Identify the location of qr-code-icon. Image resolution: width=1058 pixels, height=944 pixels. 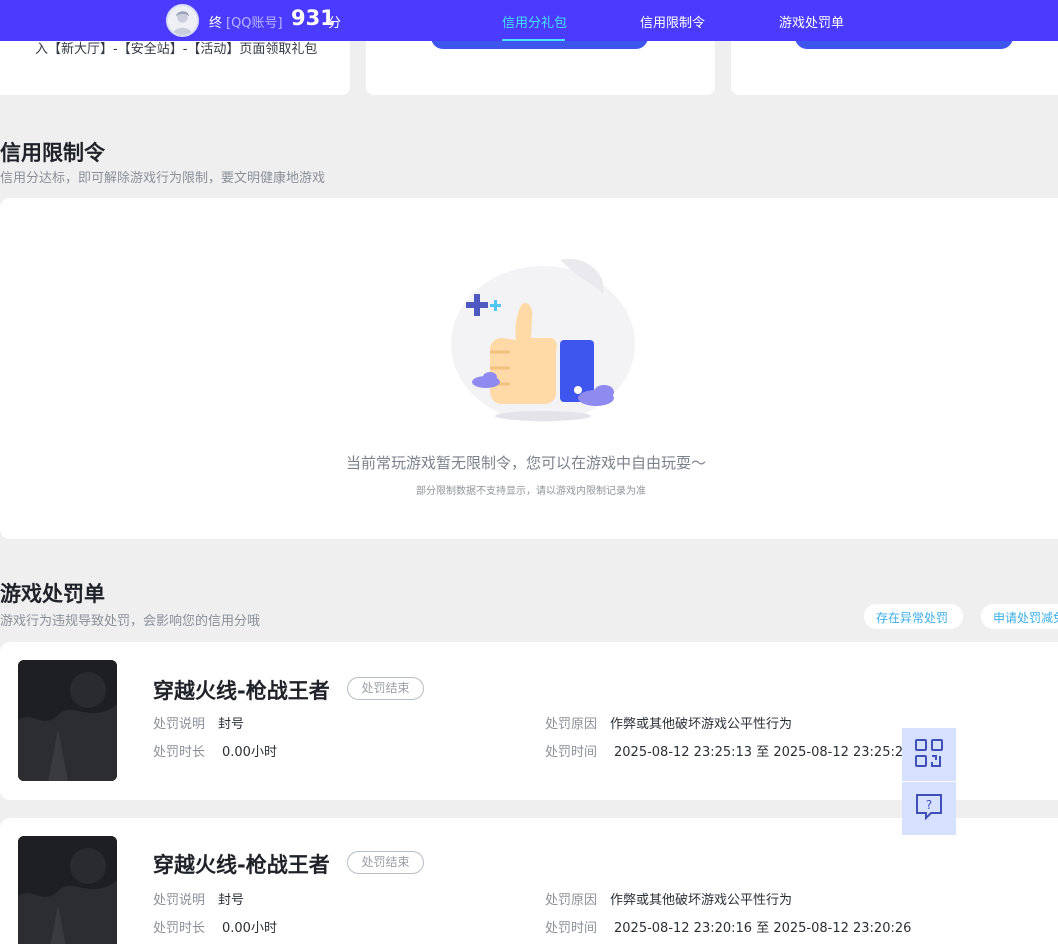
(929, 755).